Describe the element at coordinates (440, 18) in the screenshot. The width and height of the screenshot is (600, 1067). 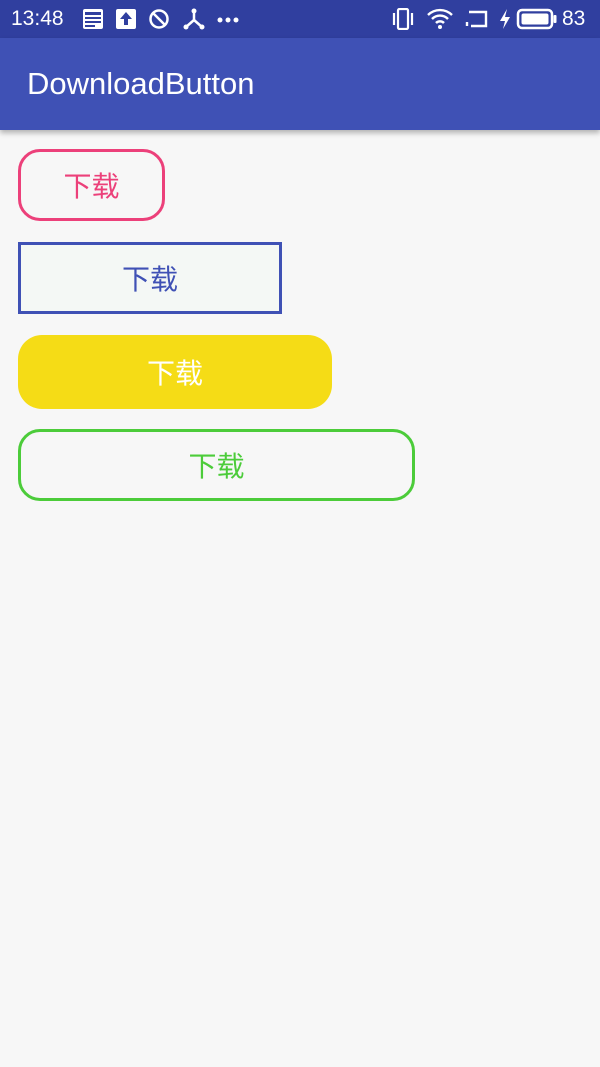
I see `wifi-icon` at that location.